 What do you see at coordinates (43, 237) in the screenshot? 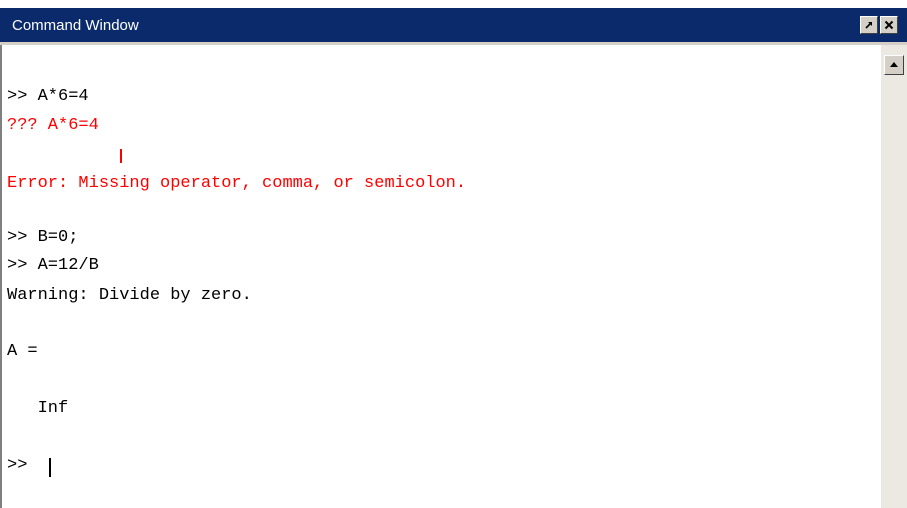
I see `console-line-input: >> B=0;` at bounding box center [43, 237].